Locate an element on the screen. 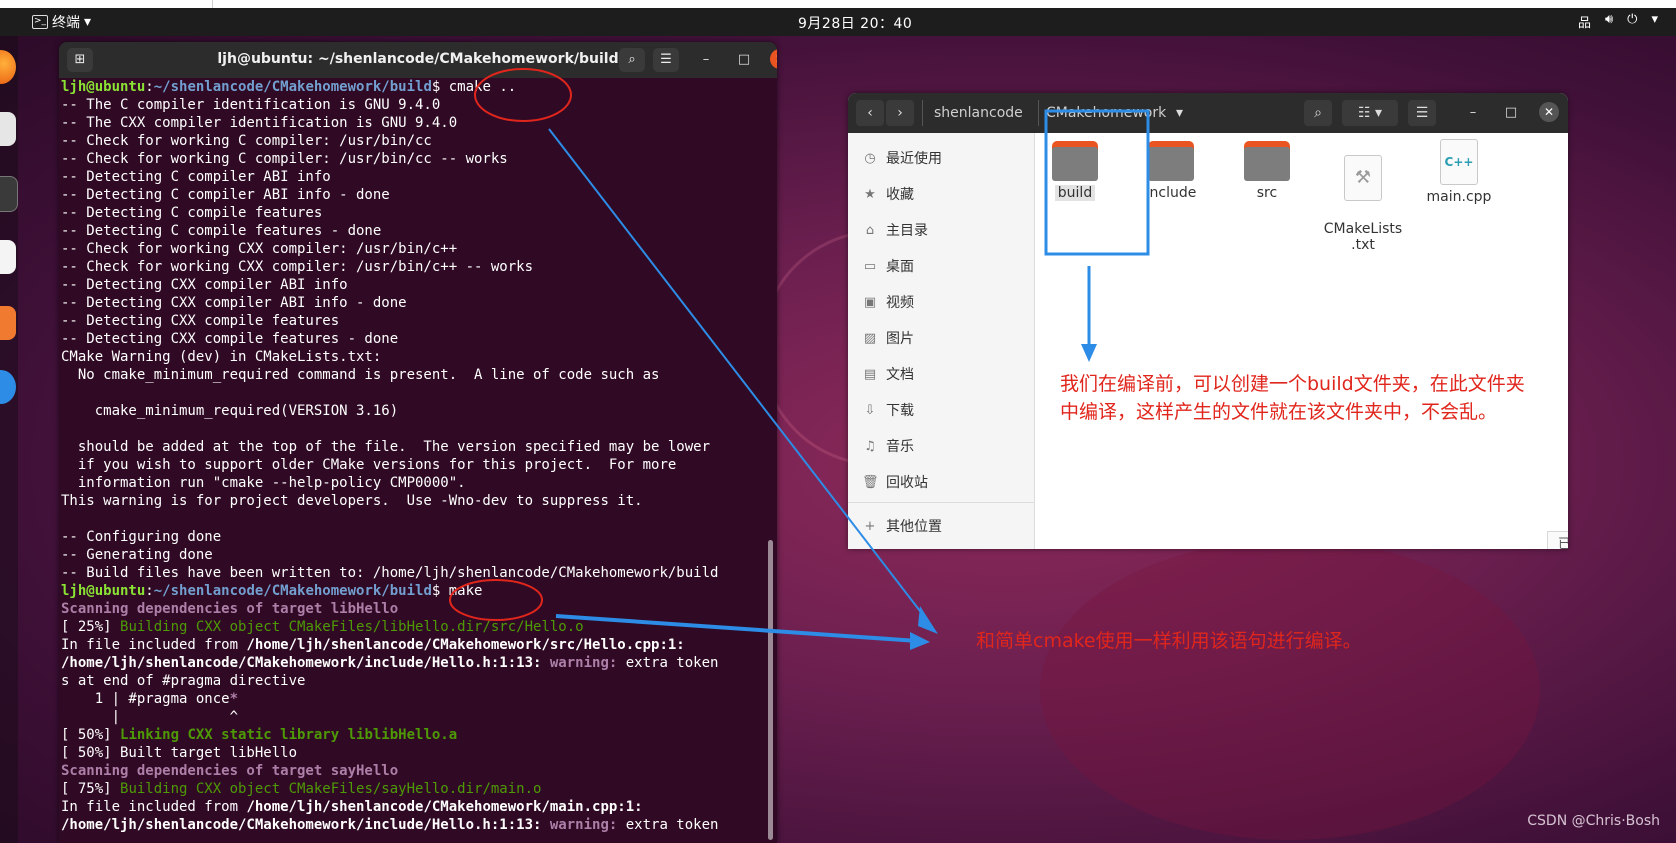 This screenshot has height=843, width=1676. files-icon is located at coordinates (8, 129).